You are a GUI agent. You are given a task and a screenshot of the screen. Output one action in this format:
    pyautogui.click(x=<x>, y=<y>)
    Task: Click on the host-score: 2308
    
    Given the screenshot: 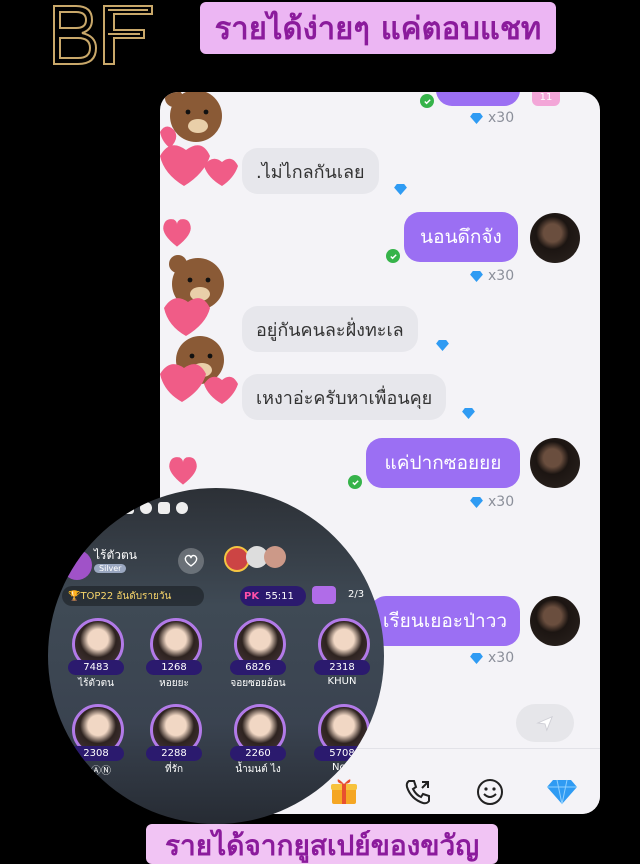 What is the action you would take?
    pyautogui.click(x=96, y=753)
    